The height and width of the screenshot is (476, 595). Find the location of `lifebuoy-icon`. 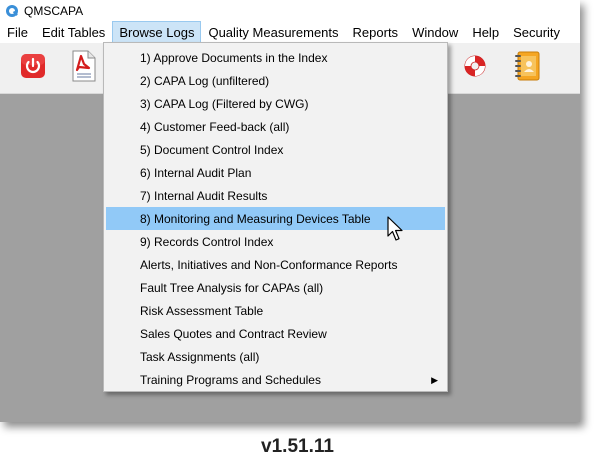

lifebuoy-icon is located at coordinates (475, 68).